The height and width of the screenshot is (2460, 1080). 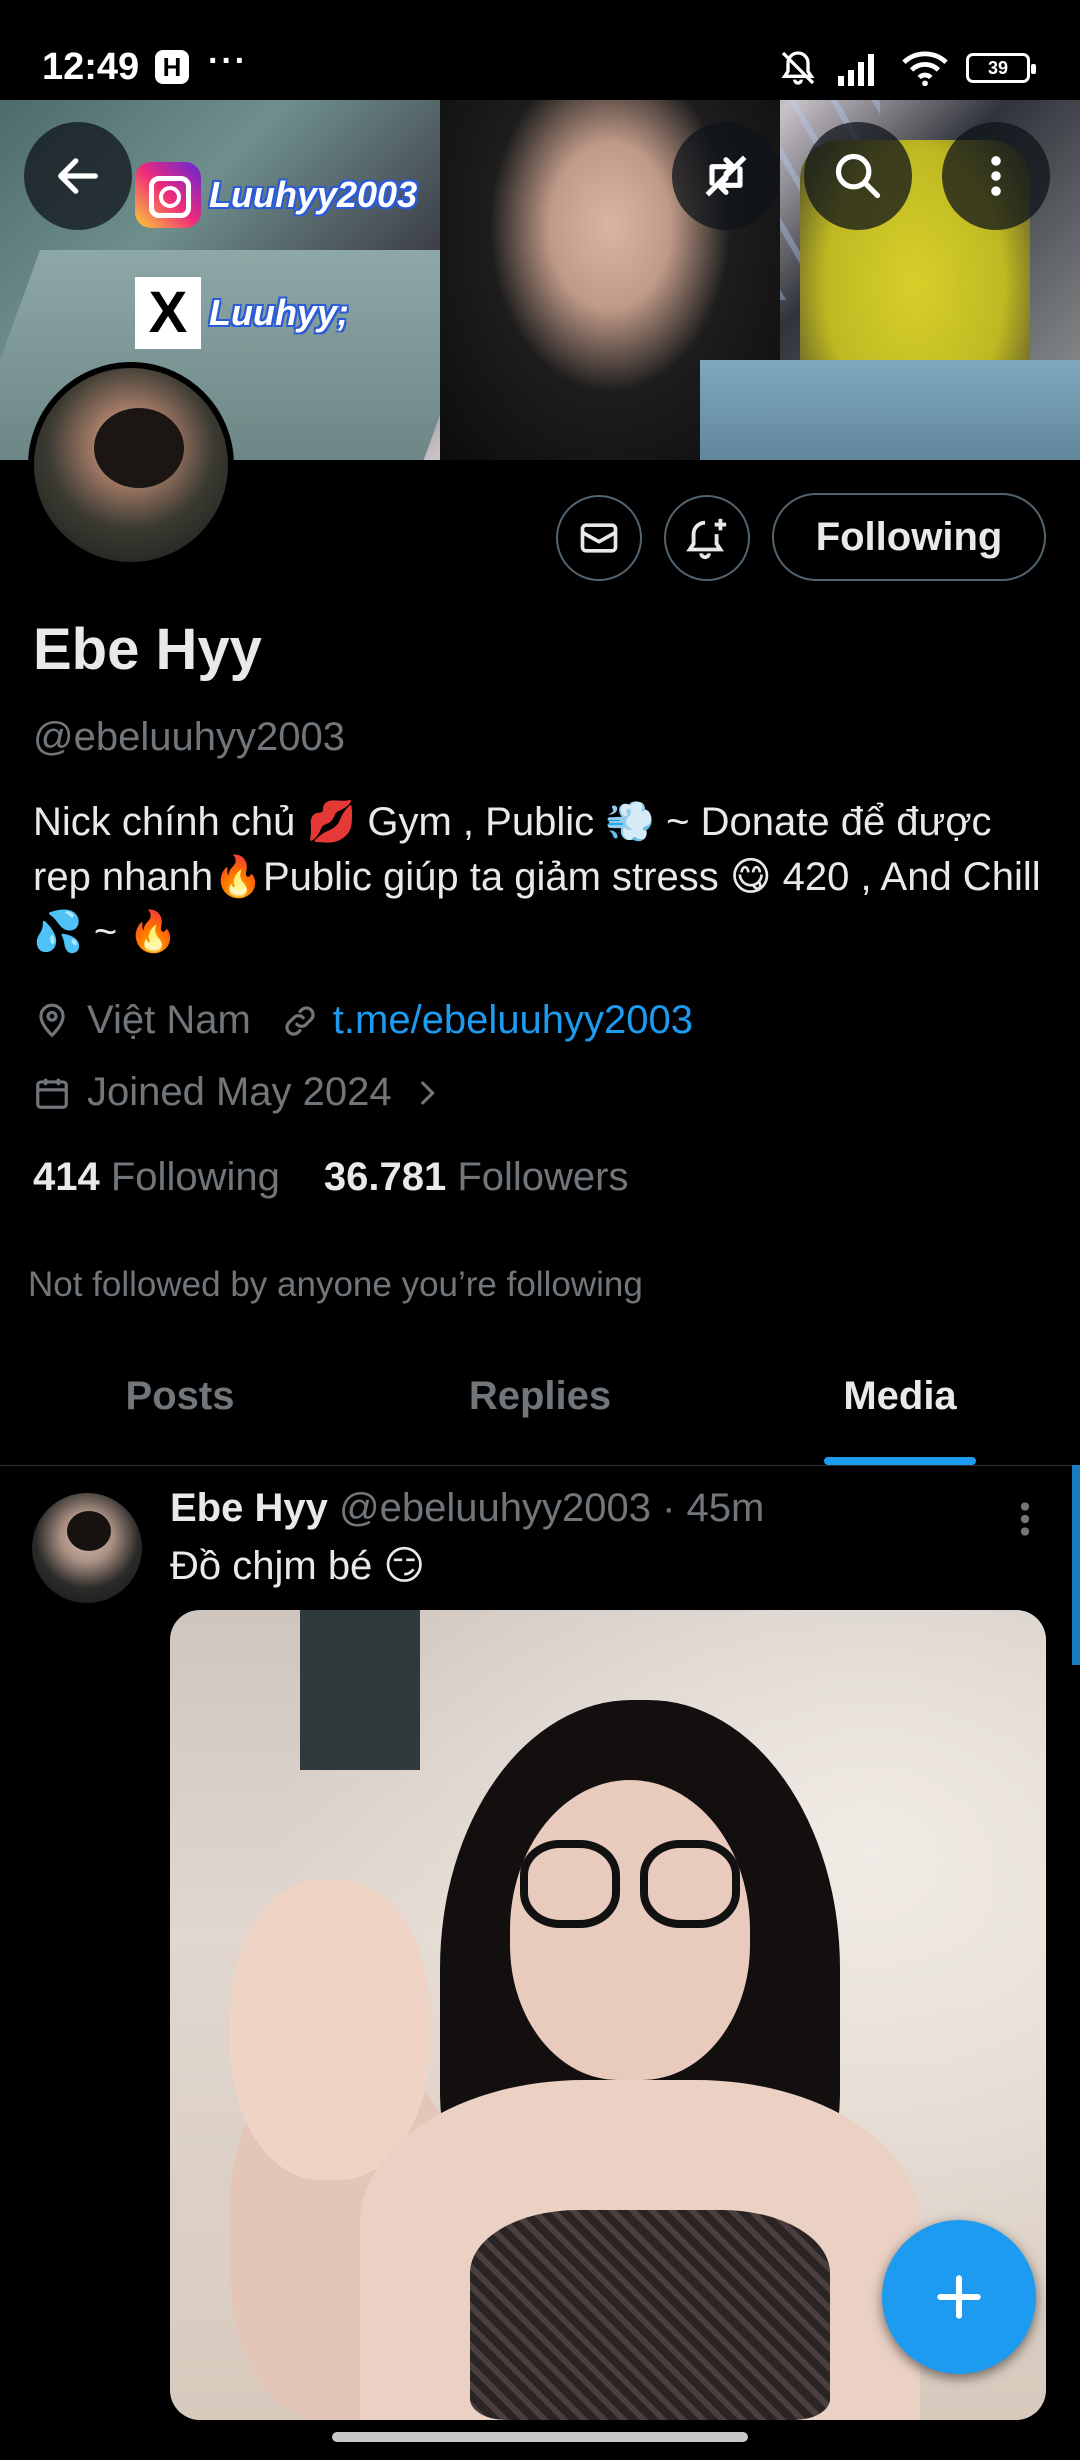 I want to click on profile-joined: Joined May 2024, so click(x=239, y=1092).